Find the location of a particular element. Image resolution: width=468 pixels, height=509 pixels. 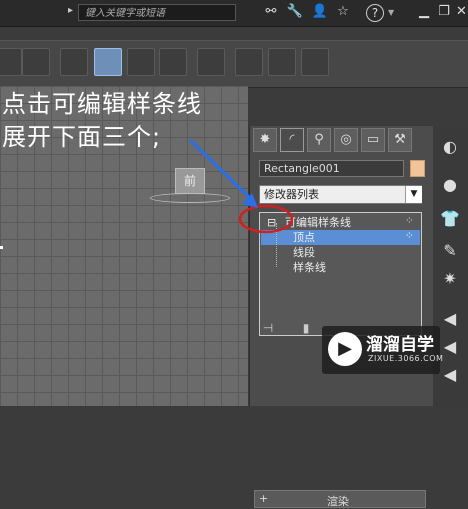

pointer-arrow is located at coordinates (221, 170).